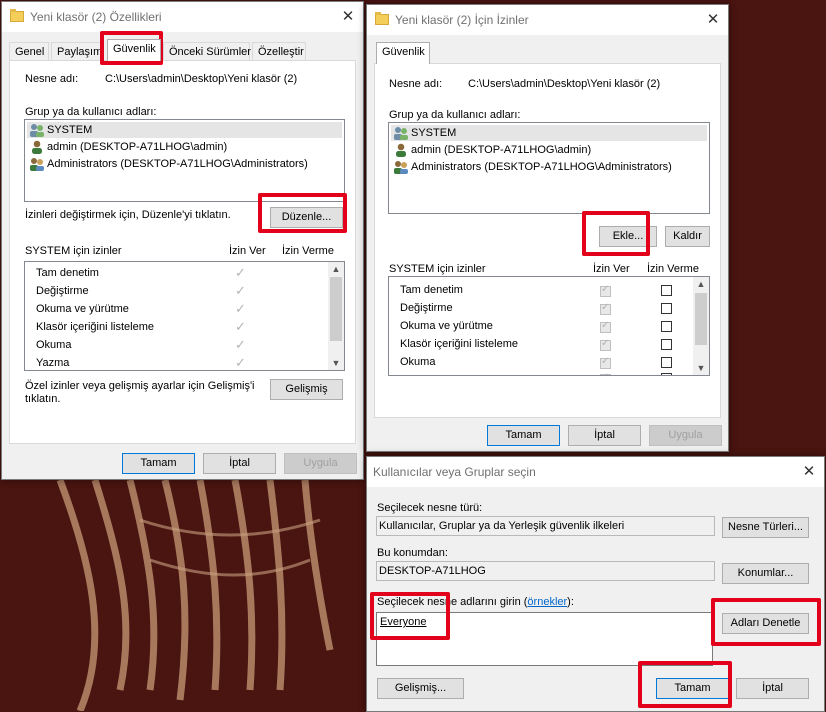 This screenshot has height=712, width=826. Describe the element at coordinates (182, 17) in the screenshot. I see `title-bar: Yeni klasör (2) Özellikleri ✕` at that location.